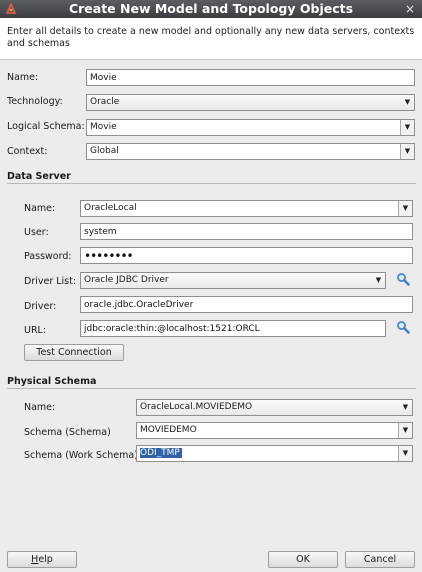 The width and height of the screenshot is (422, 572). Describe the element at coordinates (48, 256) in the screenshot. I see `password-label: Password:` at that location.